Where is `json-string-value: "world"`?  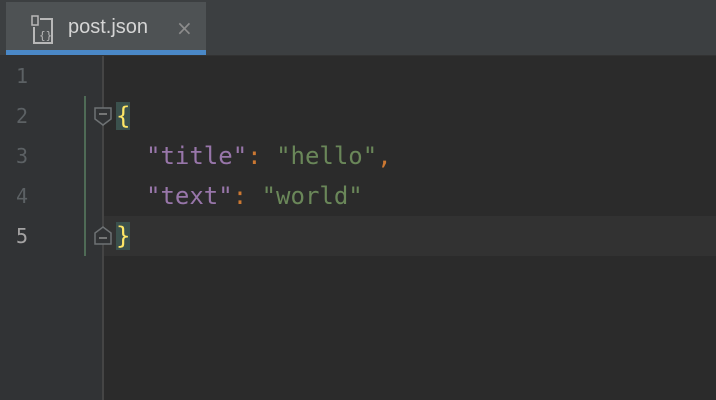
json-string-value: "world" is located at coordinates (312, 196).